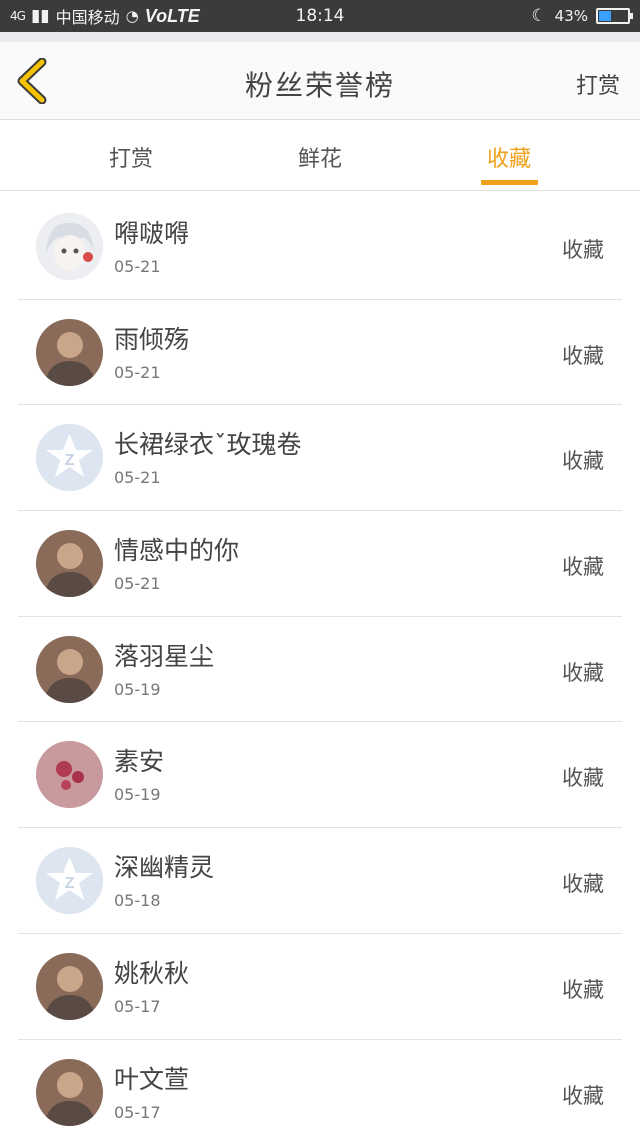 The width and height of the screenshot is (640, 1138). What do you see at coordinates (598, 84) in the screenshot?
I see `reward-button: 打赏` at bounding box center [598, 84].